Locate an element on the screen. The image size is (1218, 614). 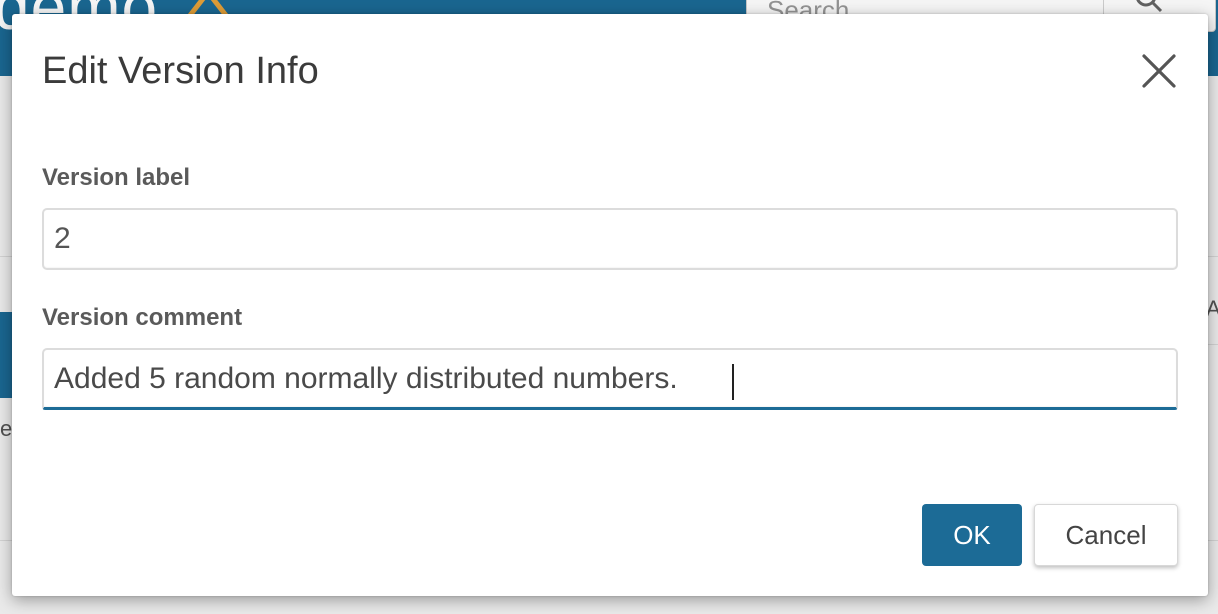
dialog-title: Edit Version Info is located at coordinates (180, 71).